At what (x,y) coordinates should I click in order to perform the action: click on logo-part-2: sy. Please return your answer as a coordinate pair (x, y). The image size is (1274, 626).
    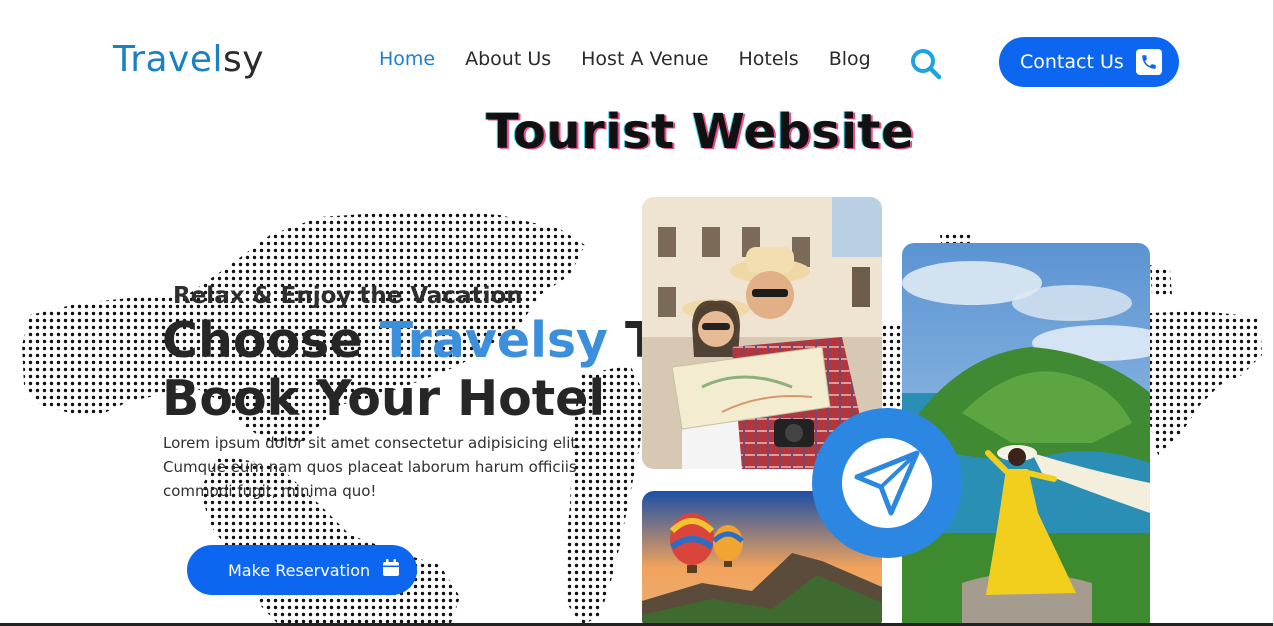
    Looking at the image, I should click on (244, 59).